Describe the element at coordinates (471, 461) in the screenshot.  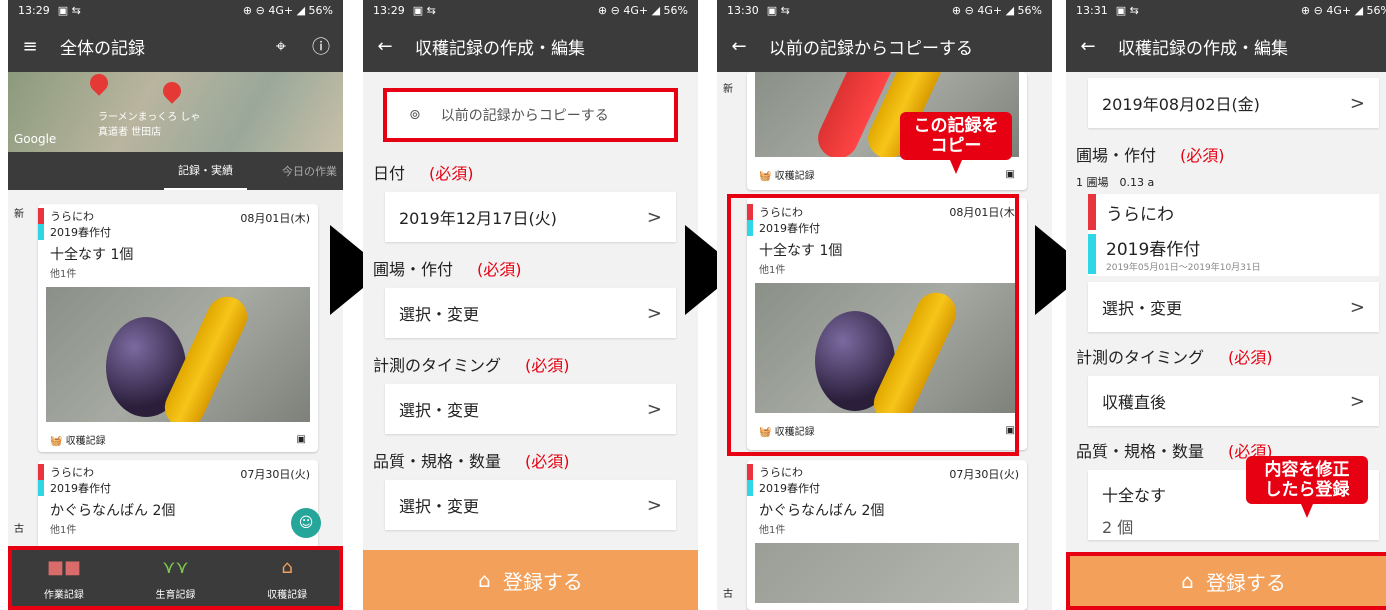
I see `section-quality: 品質・規格・数量 (必須)` at that location.